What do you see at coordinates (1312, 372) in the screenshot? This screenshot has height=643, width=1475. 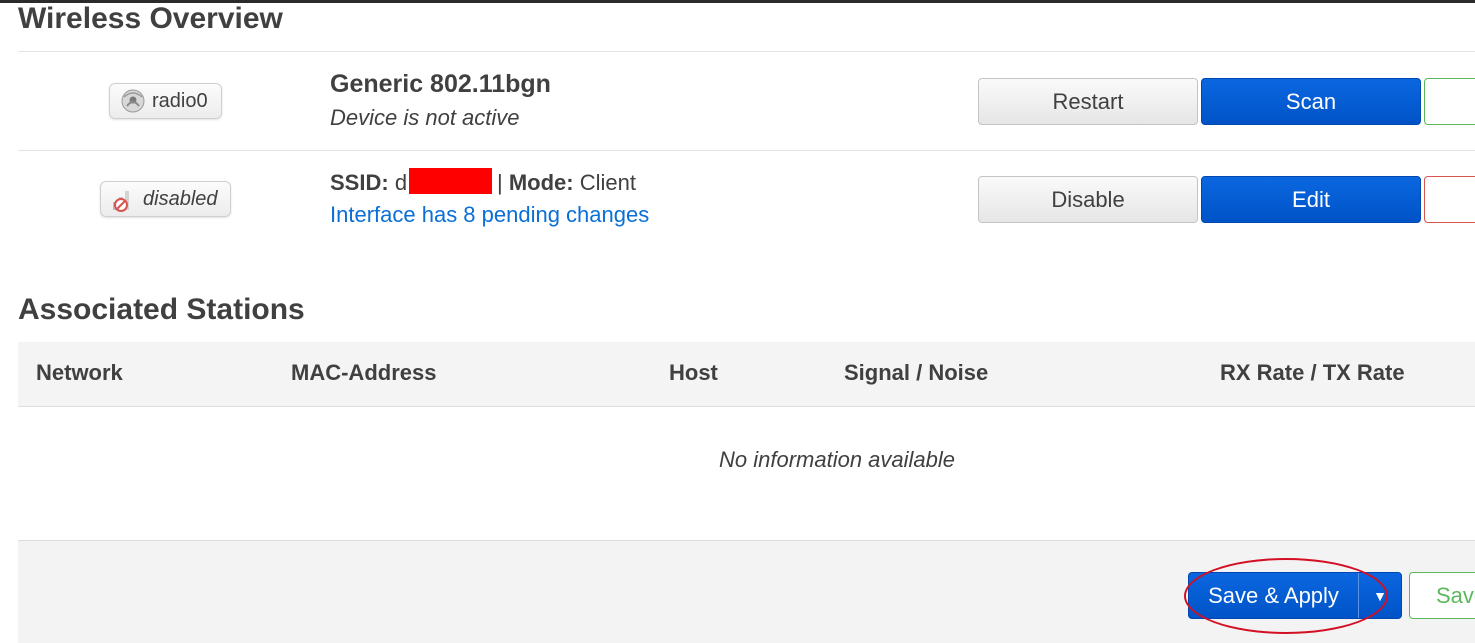 I see `column-rx-tx-rate: RX Rate / TX Rate` at bounding box center [1312, 372].